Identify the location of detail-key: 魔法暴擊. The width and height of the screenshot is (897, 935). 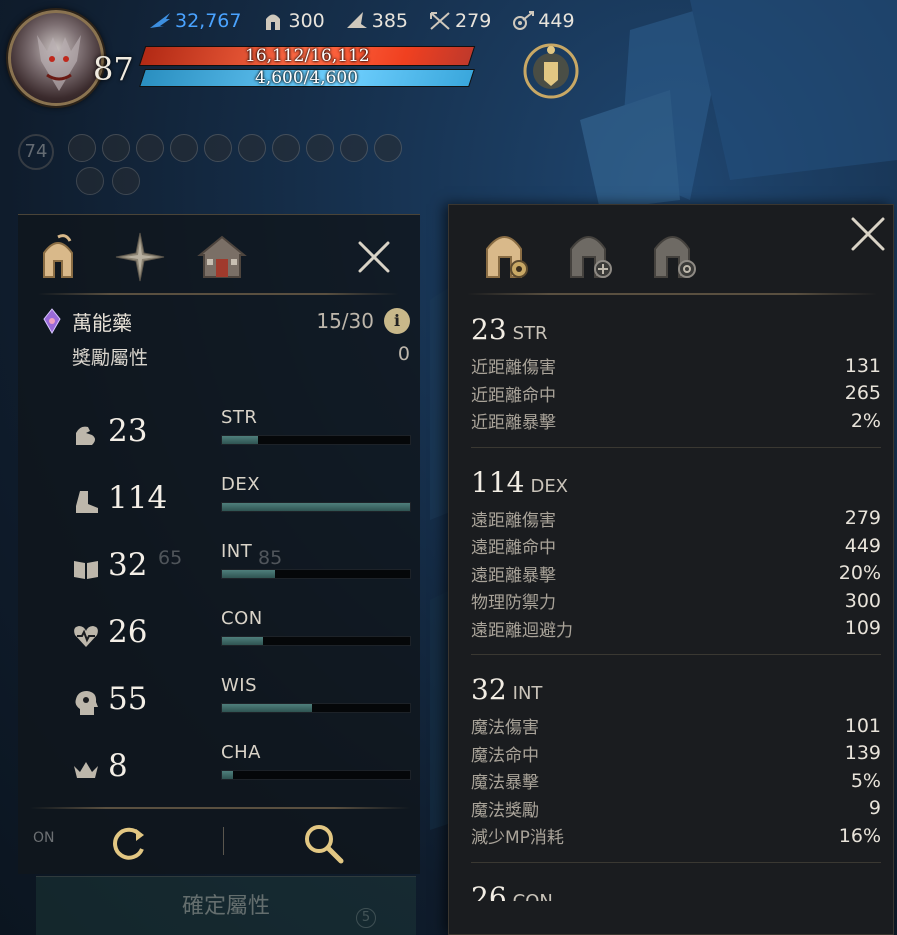
(505, 783).